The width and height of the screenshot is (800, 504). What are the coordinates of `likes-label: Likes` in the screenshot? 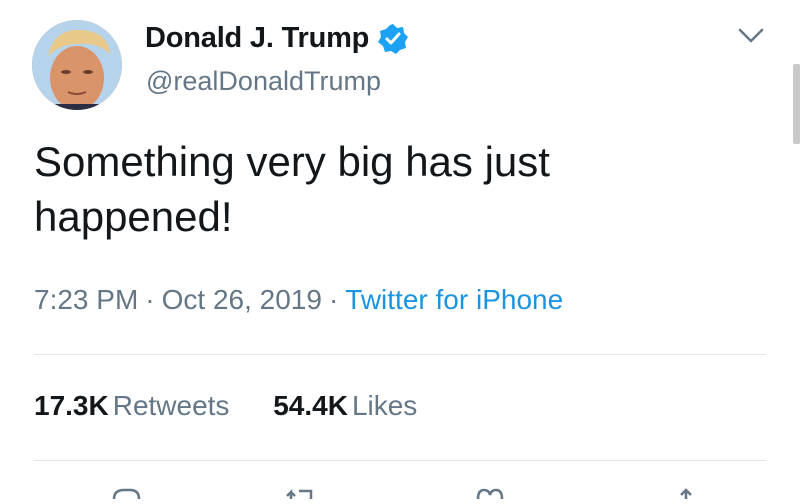 It's located at (384, 405).